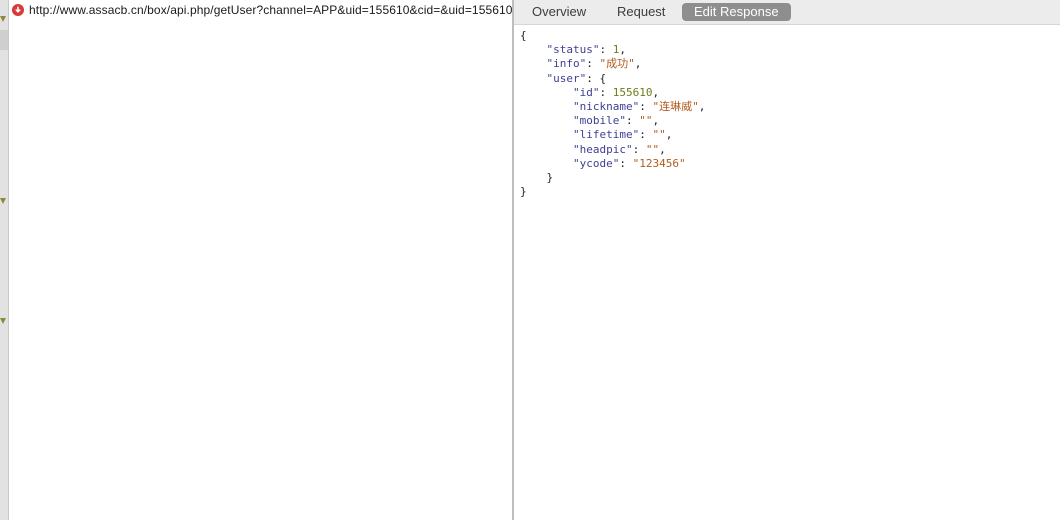 The width and height of the screenshot is (1060, 520). What do you see at coordinates (641, 12) in the screenshot?
I see `tab-request: Request` at bounding box center [641, 12].